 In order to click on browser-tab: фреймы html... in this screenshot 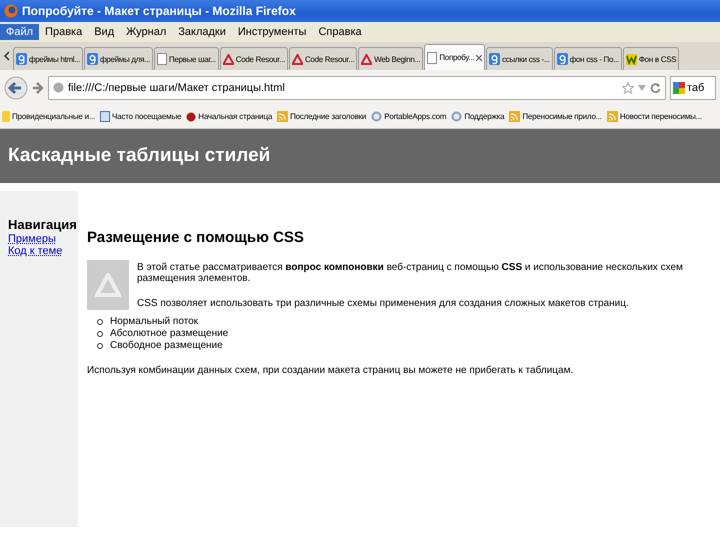, I will do `click(48, 58)`.